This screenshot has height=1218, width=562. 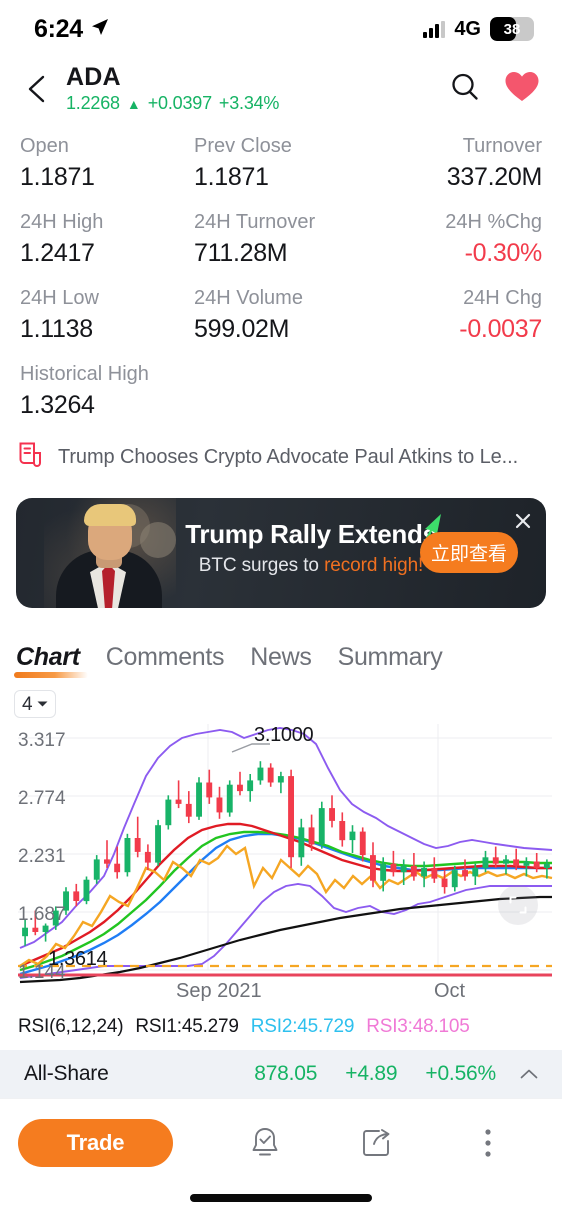 What do you see at coordinates (494, 89) in the screenshot?
I see `header-actions` at bounding box center [494, 89].